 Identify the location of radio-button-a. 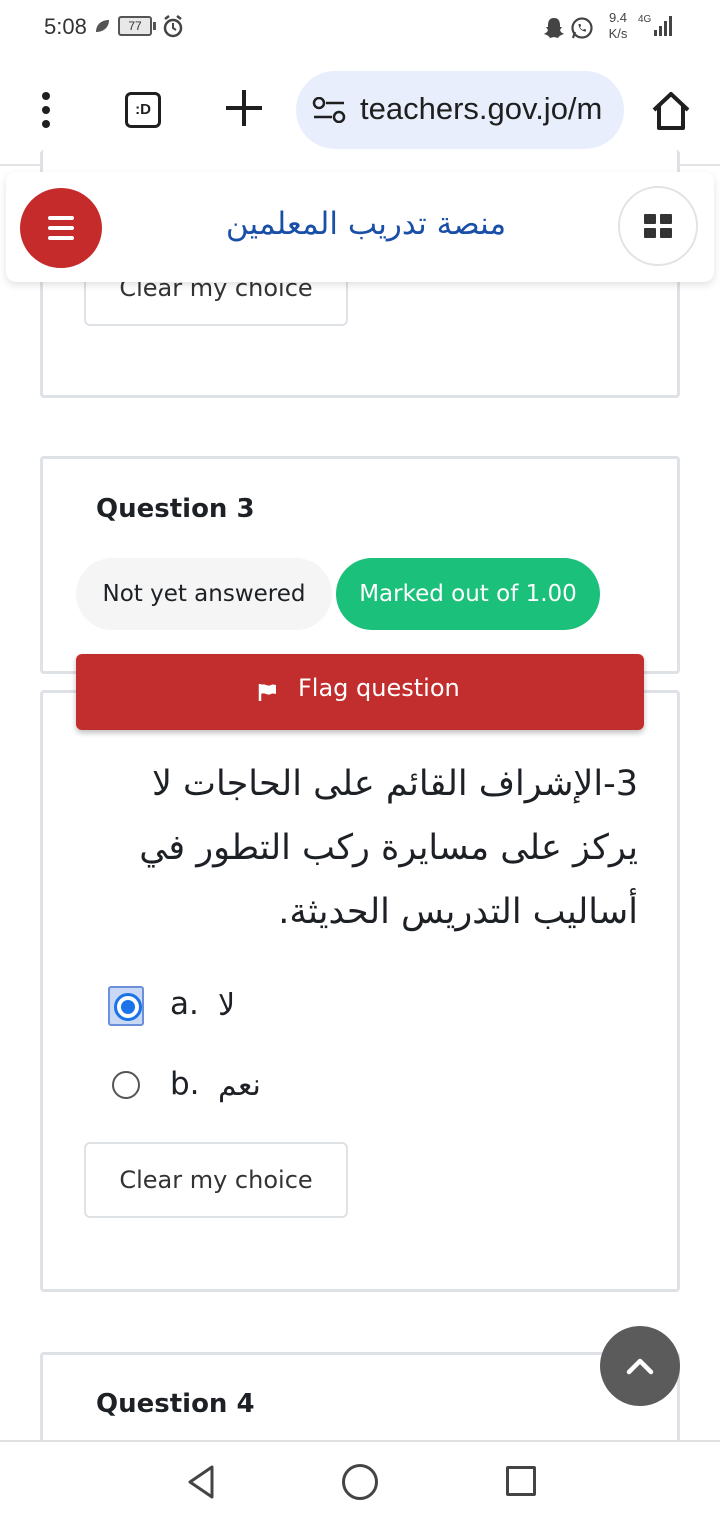
(128, 1007).